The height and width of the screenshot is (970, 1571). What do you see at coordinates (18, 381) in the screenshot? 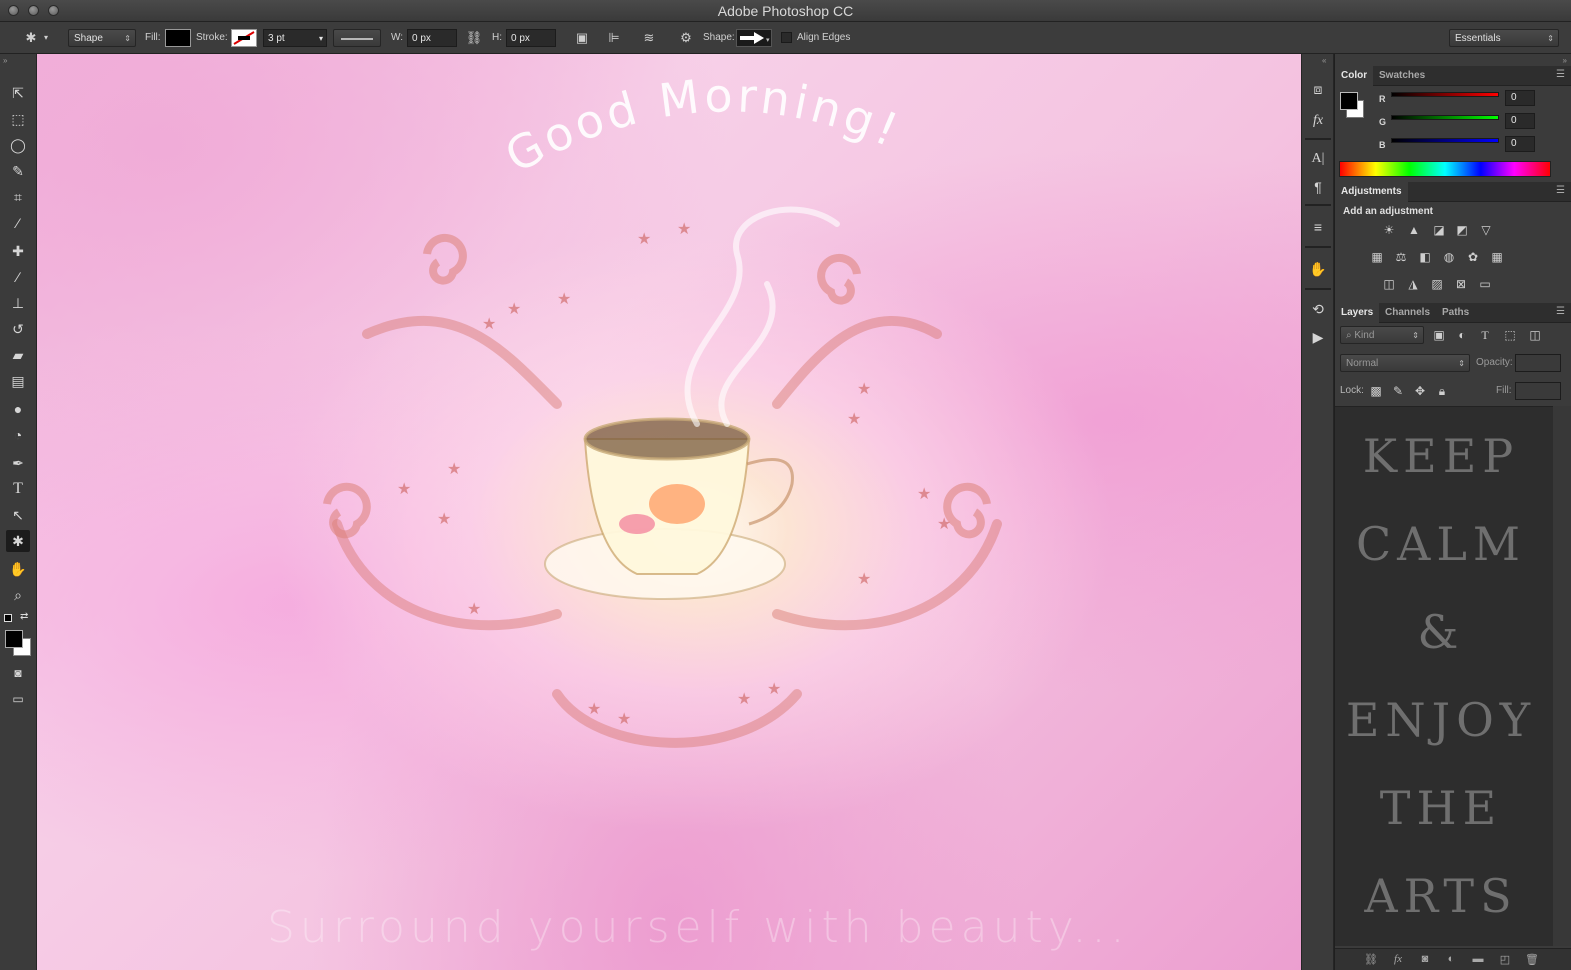
I see `gradient-tool-icon: ▤` at bounding box center [18, 381].